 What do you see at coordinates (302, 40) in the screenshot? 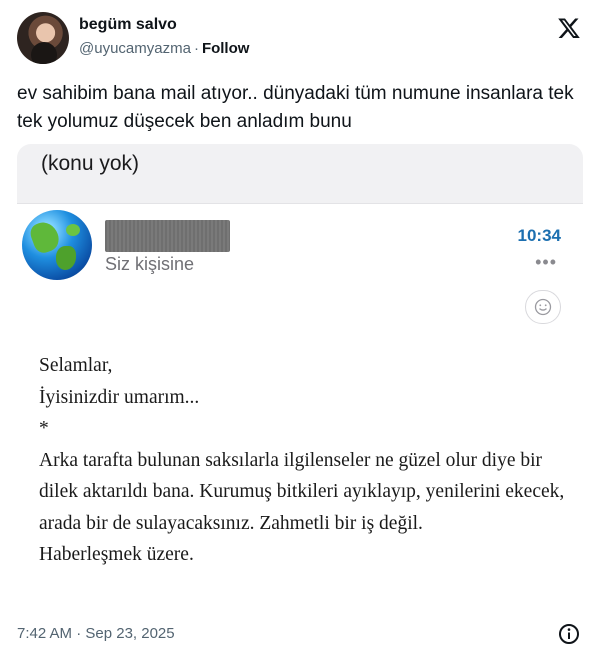
I see `tweet-header: begüm salvo @uyucamyazma · Follow` at bounding box center [302, 40].